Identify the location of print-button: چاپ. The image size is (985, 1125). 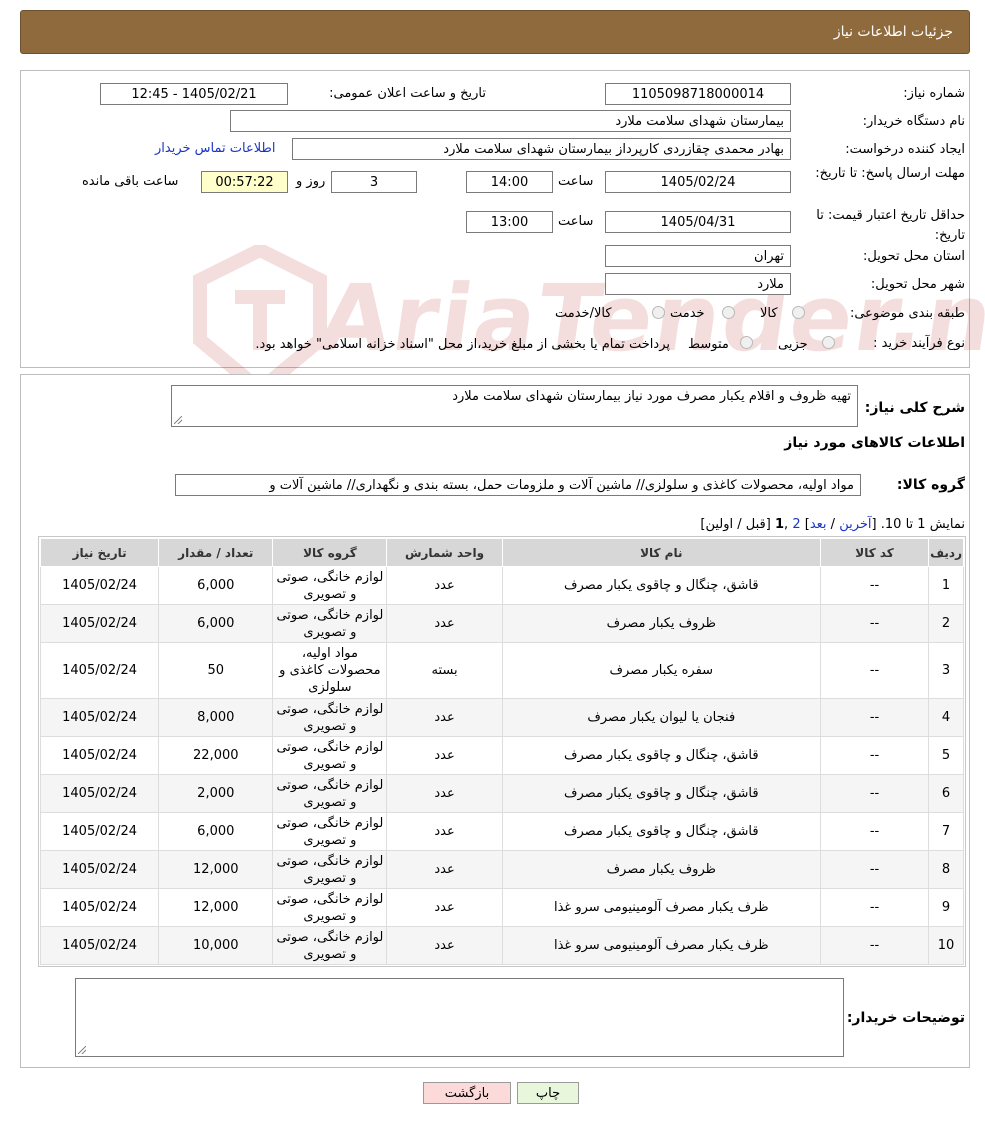
(548, 1093).